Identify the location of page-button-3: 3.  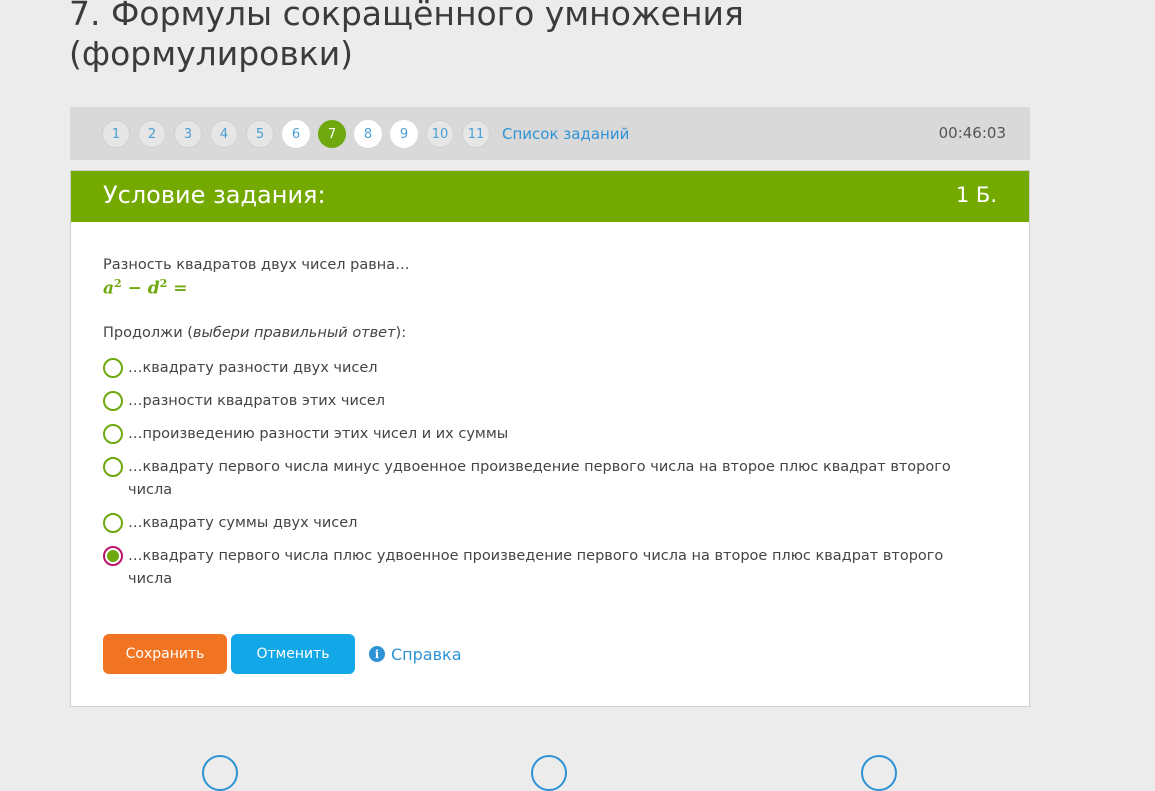
(188, 134).